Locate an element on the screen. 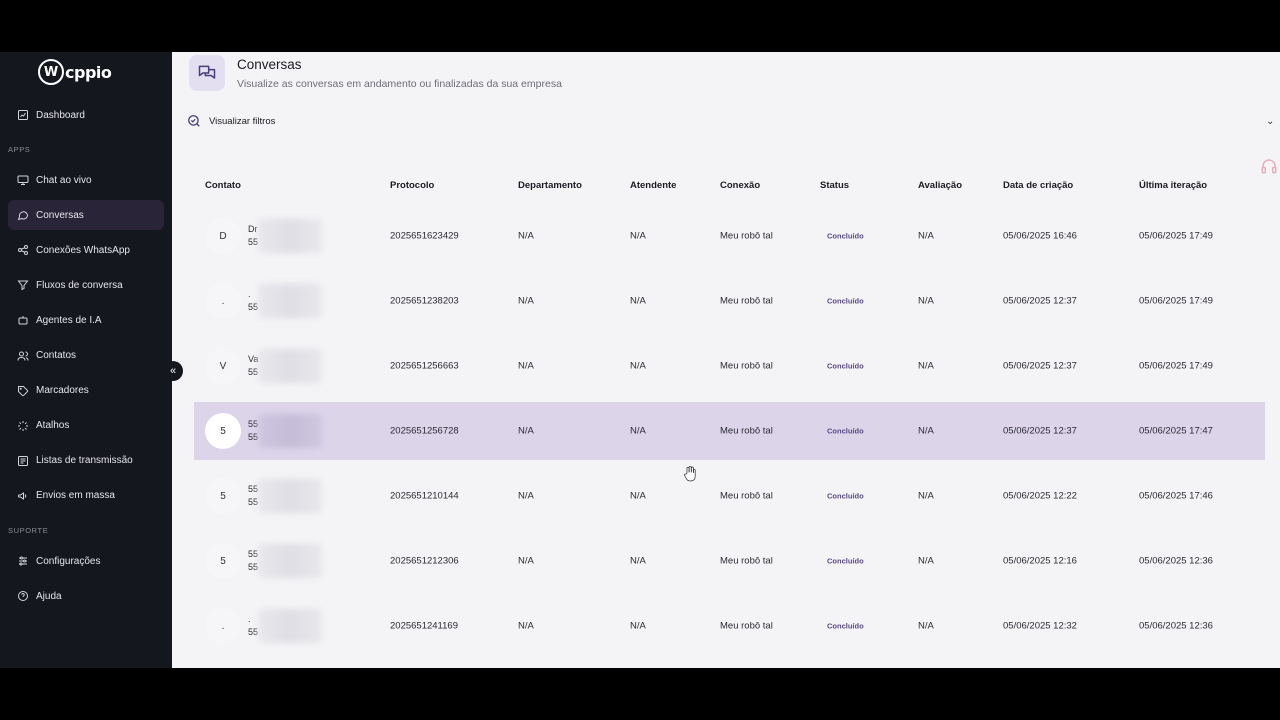  megaphone-icon is located at coordinates (23, 496).